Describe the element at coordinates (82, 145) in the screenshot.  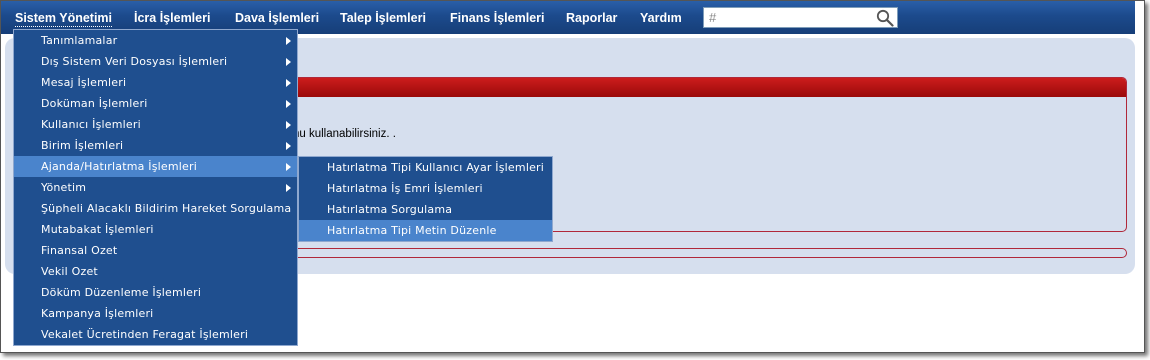
I see `menu-item-label: Birim İşlemleri` at that location.